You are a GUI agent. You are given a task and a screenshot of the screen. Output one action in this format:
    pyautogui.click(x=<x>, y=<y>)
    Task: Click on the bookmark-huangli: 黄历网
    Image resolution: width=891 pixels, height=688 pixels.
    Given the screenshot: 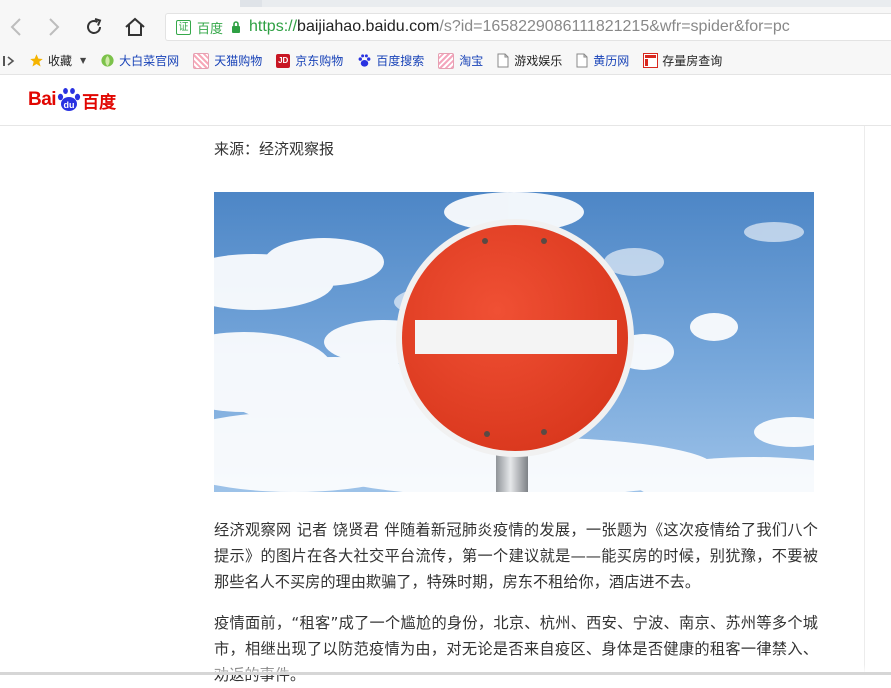 What is the action you would take?
    pyautogui.click(x=602, y=60)
    